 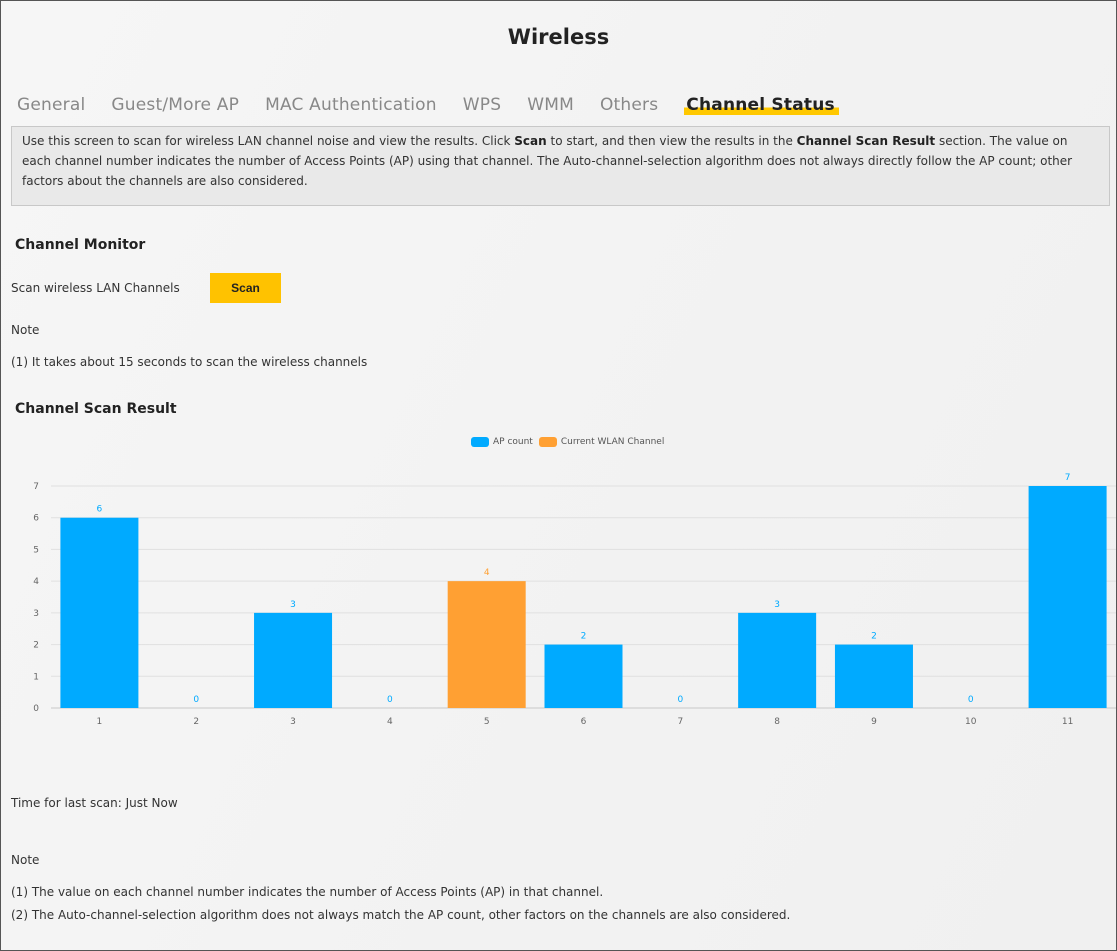 I want to click on x-tick-label: 6, so click(x=584, y=721).